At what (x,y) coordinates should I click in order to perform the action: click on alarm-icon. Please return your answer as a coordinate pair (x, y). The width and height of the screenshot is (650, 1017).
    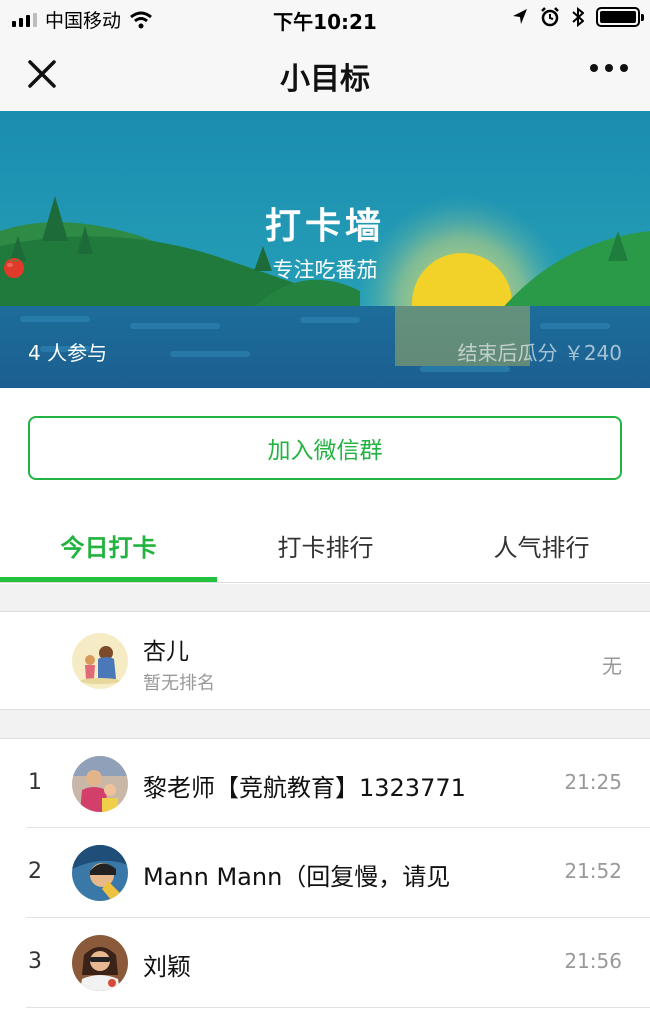
    Looking at the image, I should click on (550, 17).